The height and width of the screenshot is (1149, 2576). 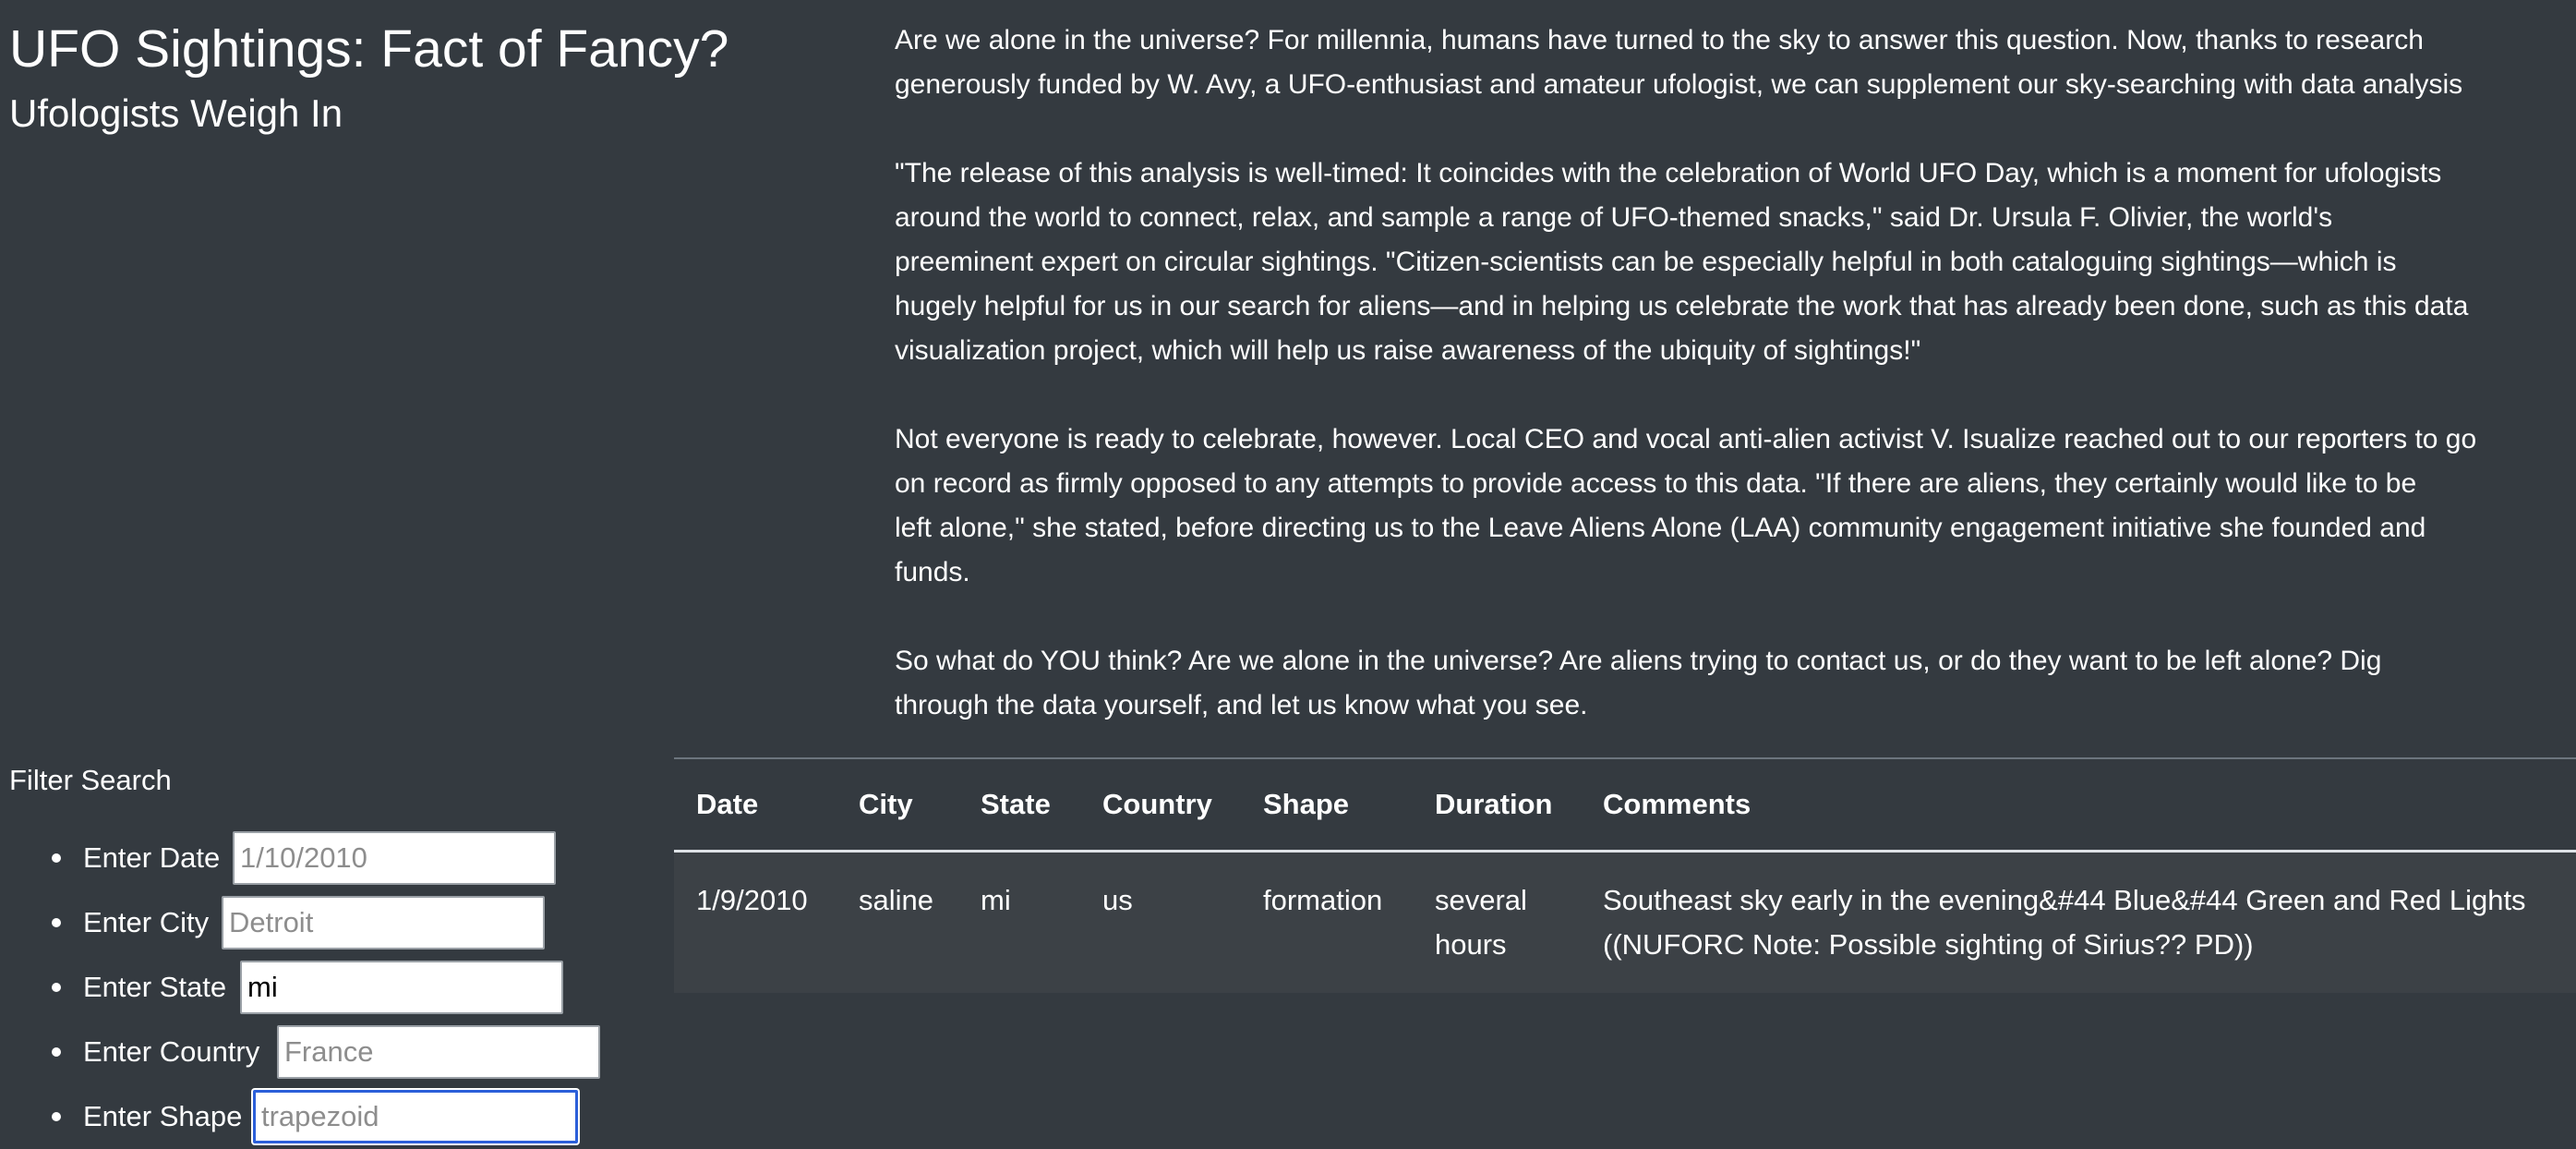 What do you see at coordinates (1019, 805) in the screenshot?
I see `column-header-state: State` at bounding box center [1019, 805].